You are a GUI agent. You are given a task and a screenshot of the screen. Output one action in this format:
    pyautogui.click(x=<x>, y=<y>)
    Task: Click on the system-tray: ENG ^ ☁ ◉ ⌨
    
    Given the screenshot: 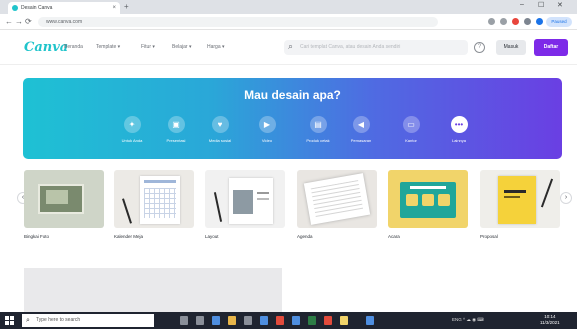 What is the action you would take?
    pyautogui.click(x=468, y=320)
    